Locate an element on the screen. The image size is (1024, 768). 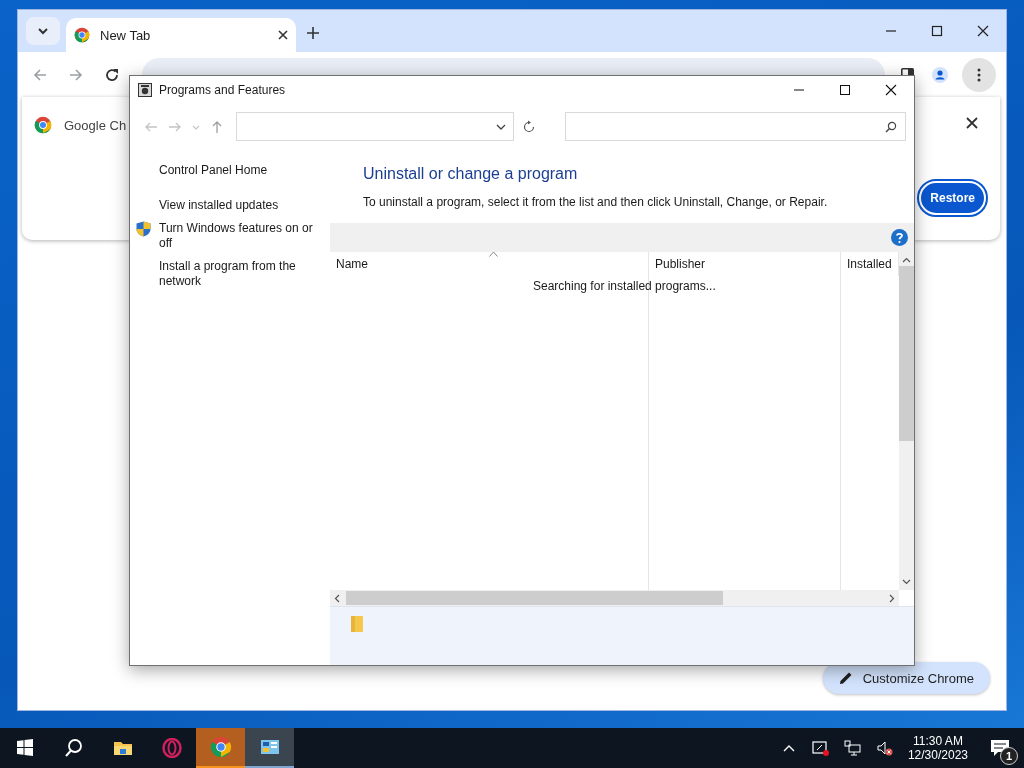
chevron-left-icon is located at coordinates (337, 598).